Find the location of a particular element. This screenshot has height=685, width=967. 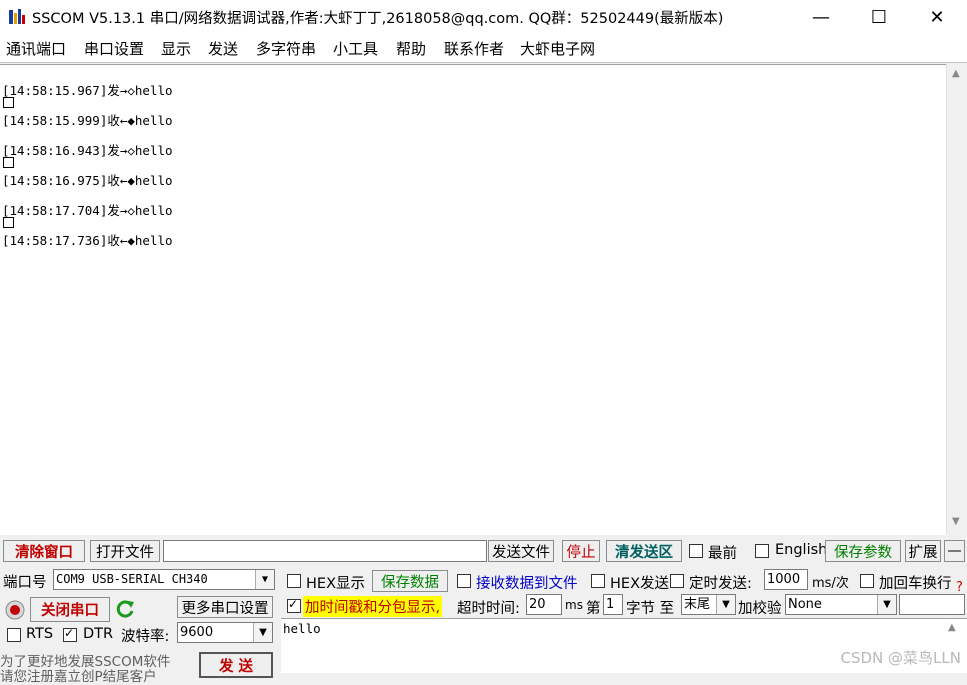

english-checkbox is located at coordinates (762, 551).